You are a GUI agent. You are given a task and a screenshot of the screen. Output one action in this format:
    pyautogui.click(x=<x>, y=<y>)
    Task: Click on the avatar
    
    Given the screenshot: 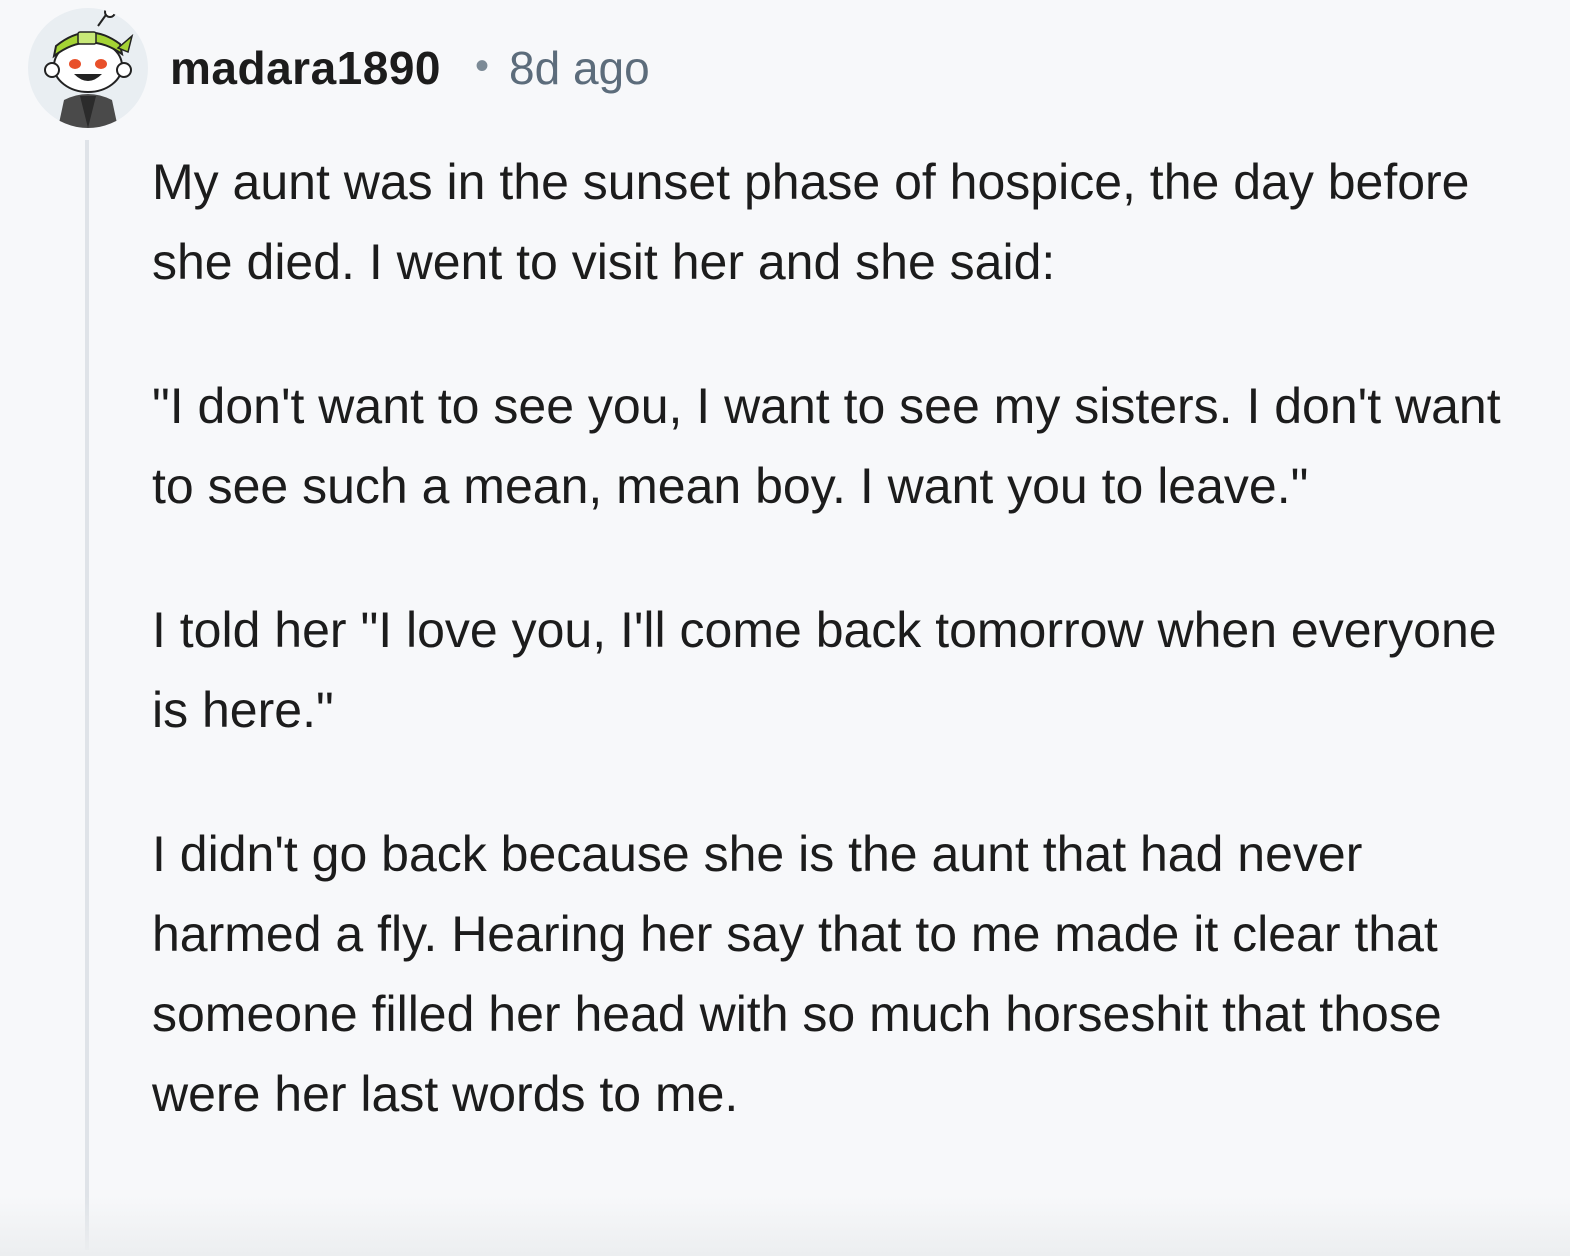 What is the action you would take?
    pyautogui.click(x=88, y=68)
    